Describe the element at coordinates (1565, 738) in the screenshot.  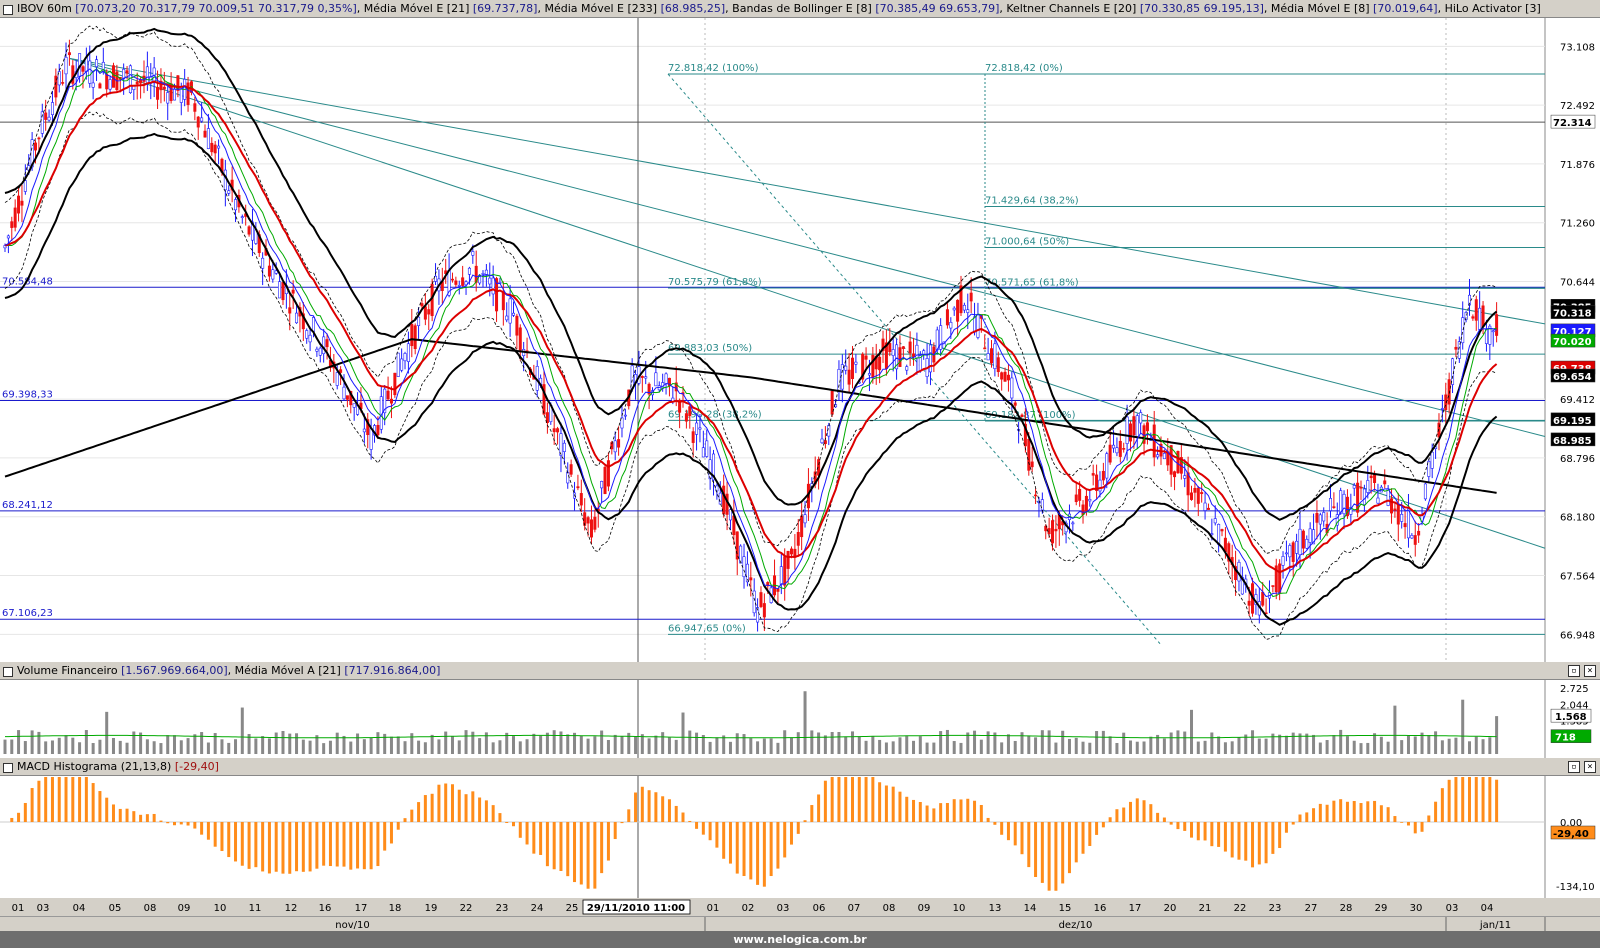
I see `volume-tag-label: 718` at that location.